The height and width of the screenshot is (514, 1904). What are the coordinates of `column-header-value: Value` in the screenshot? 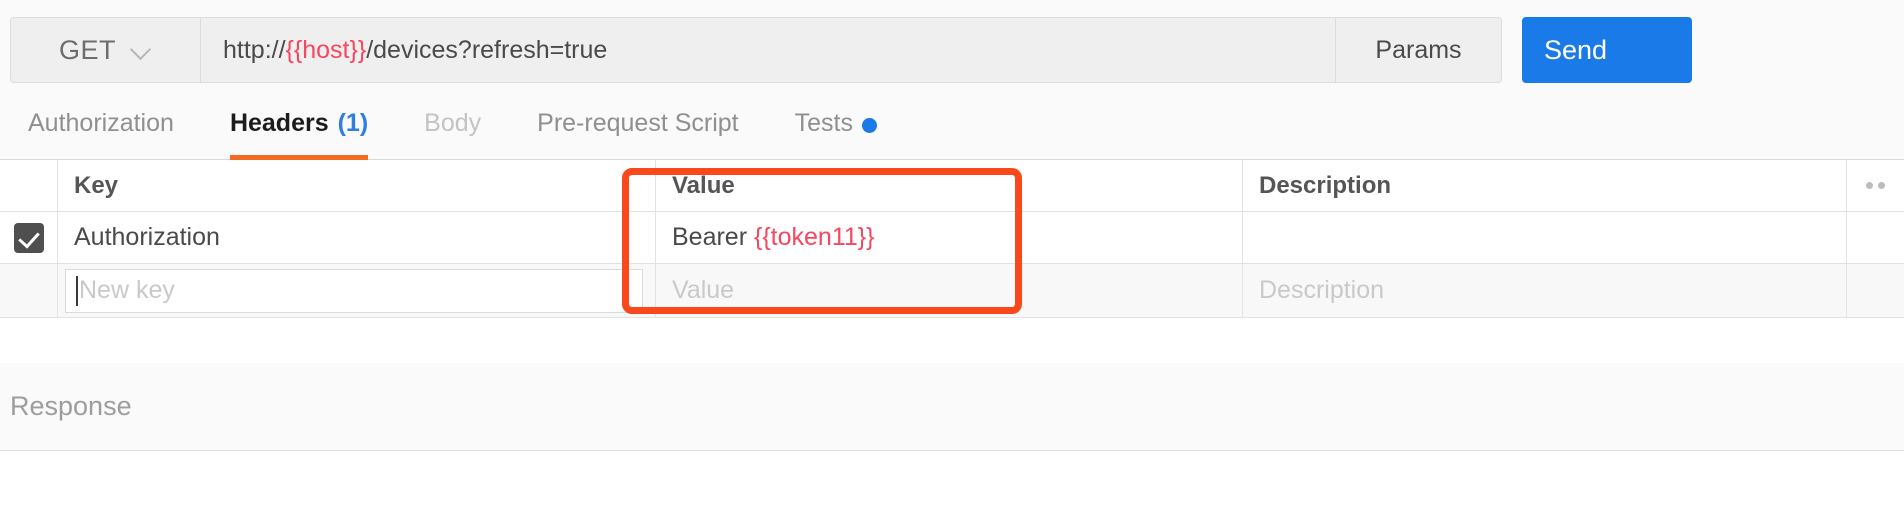 It's located at (703, 185).